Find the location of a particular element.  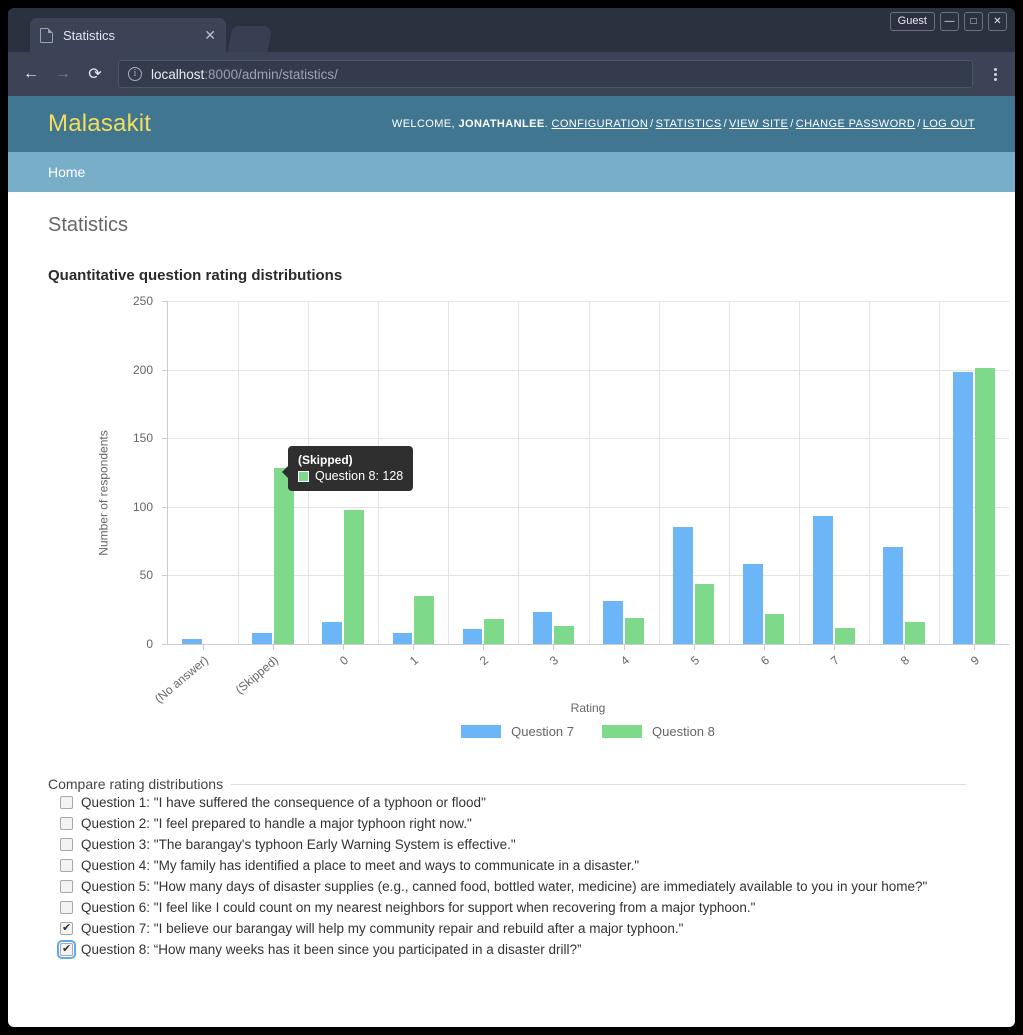

tab-strip: Statistics ✕ Guest — □ ✕ is located at coordinates (511, 30).